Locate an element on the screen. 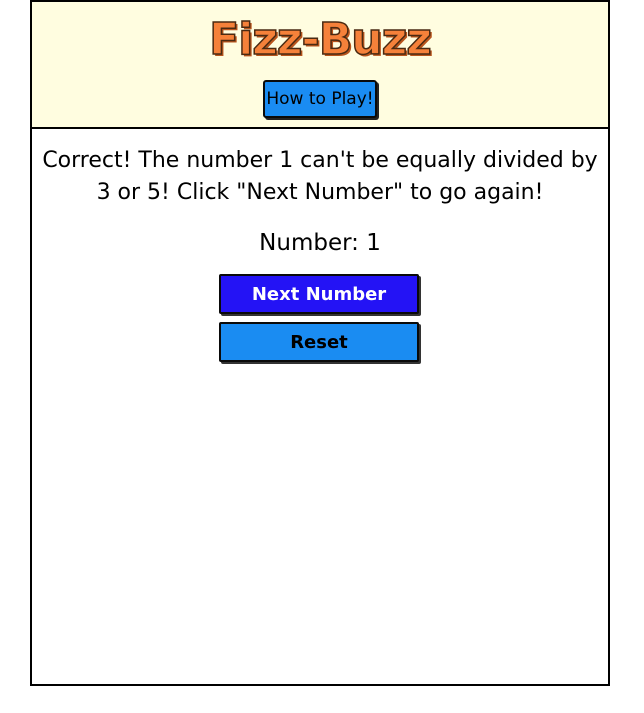  result-message-line-2: 3 or 5! Click "Next Number" to go again! is located at coordinates (320, 192).